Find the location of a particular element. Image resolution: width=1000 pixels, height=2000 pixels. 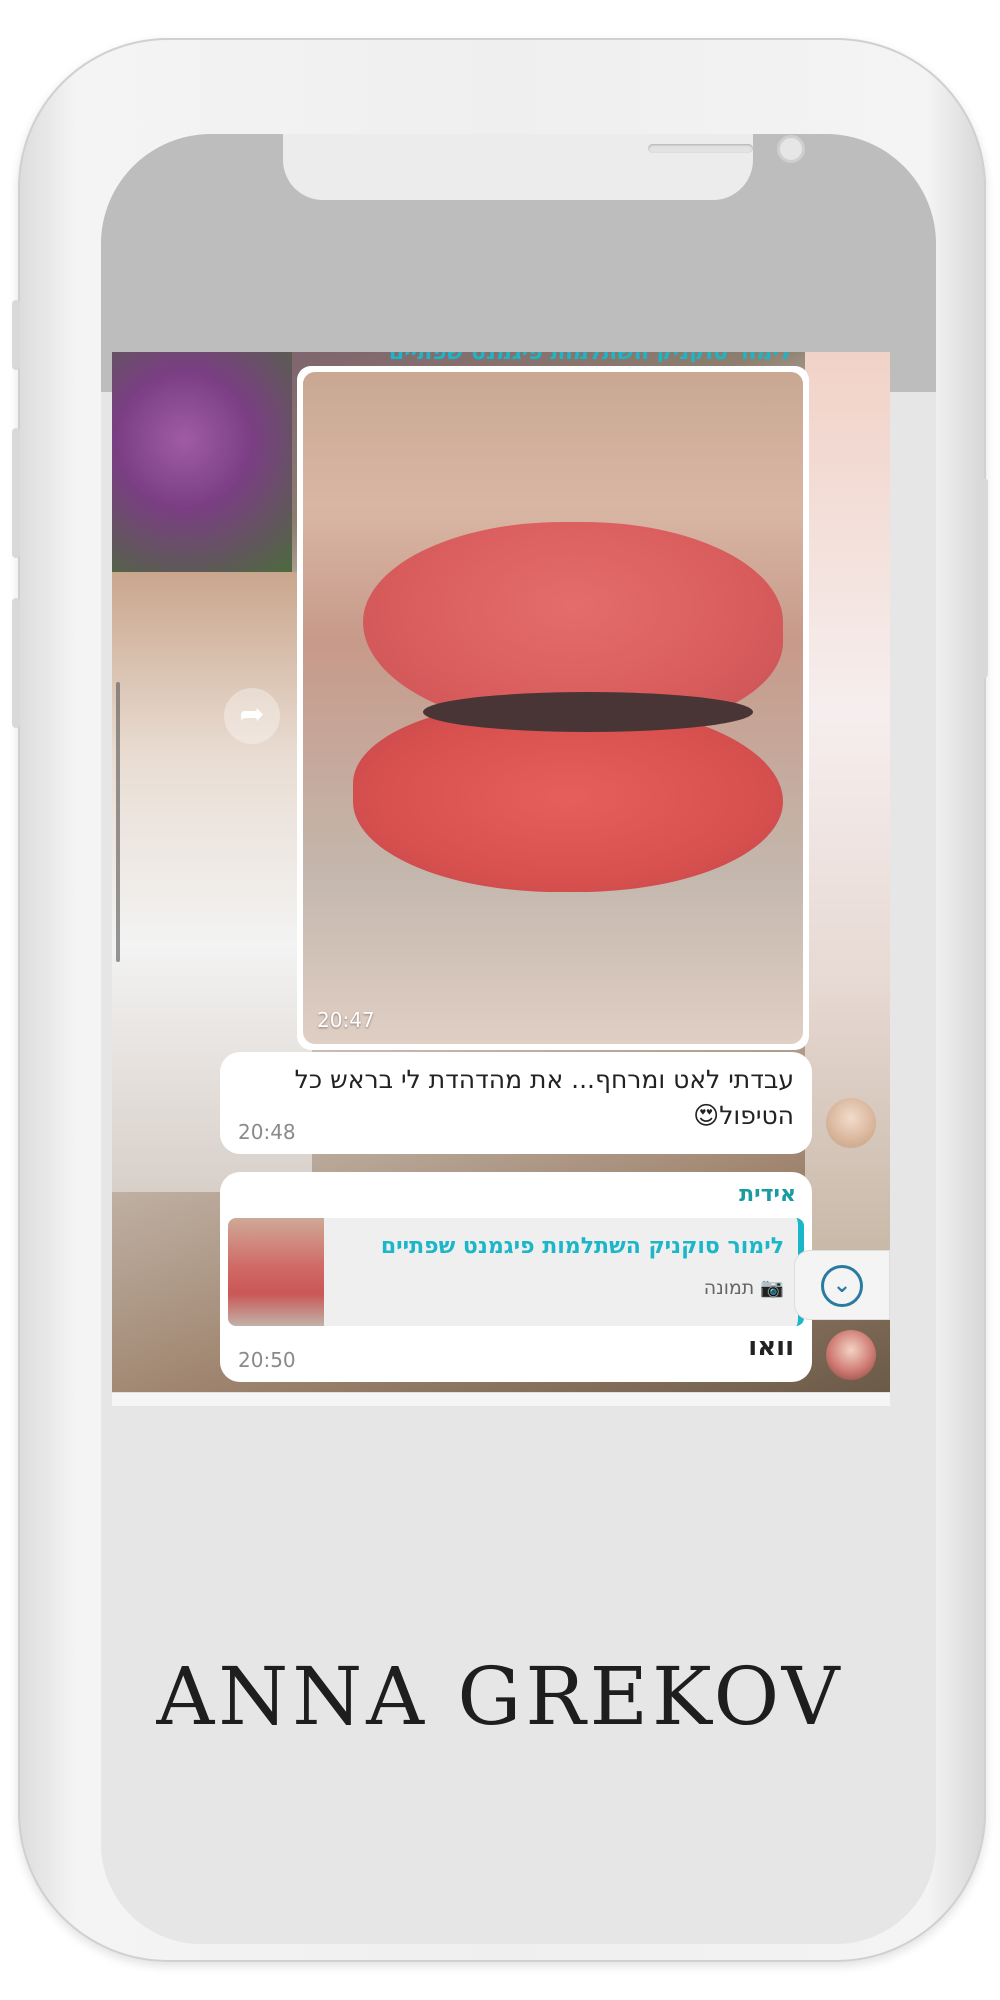

wallpaper-flowers is located at coordinates (202, 462).